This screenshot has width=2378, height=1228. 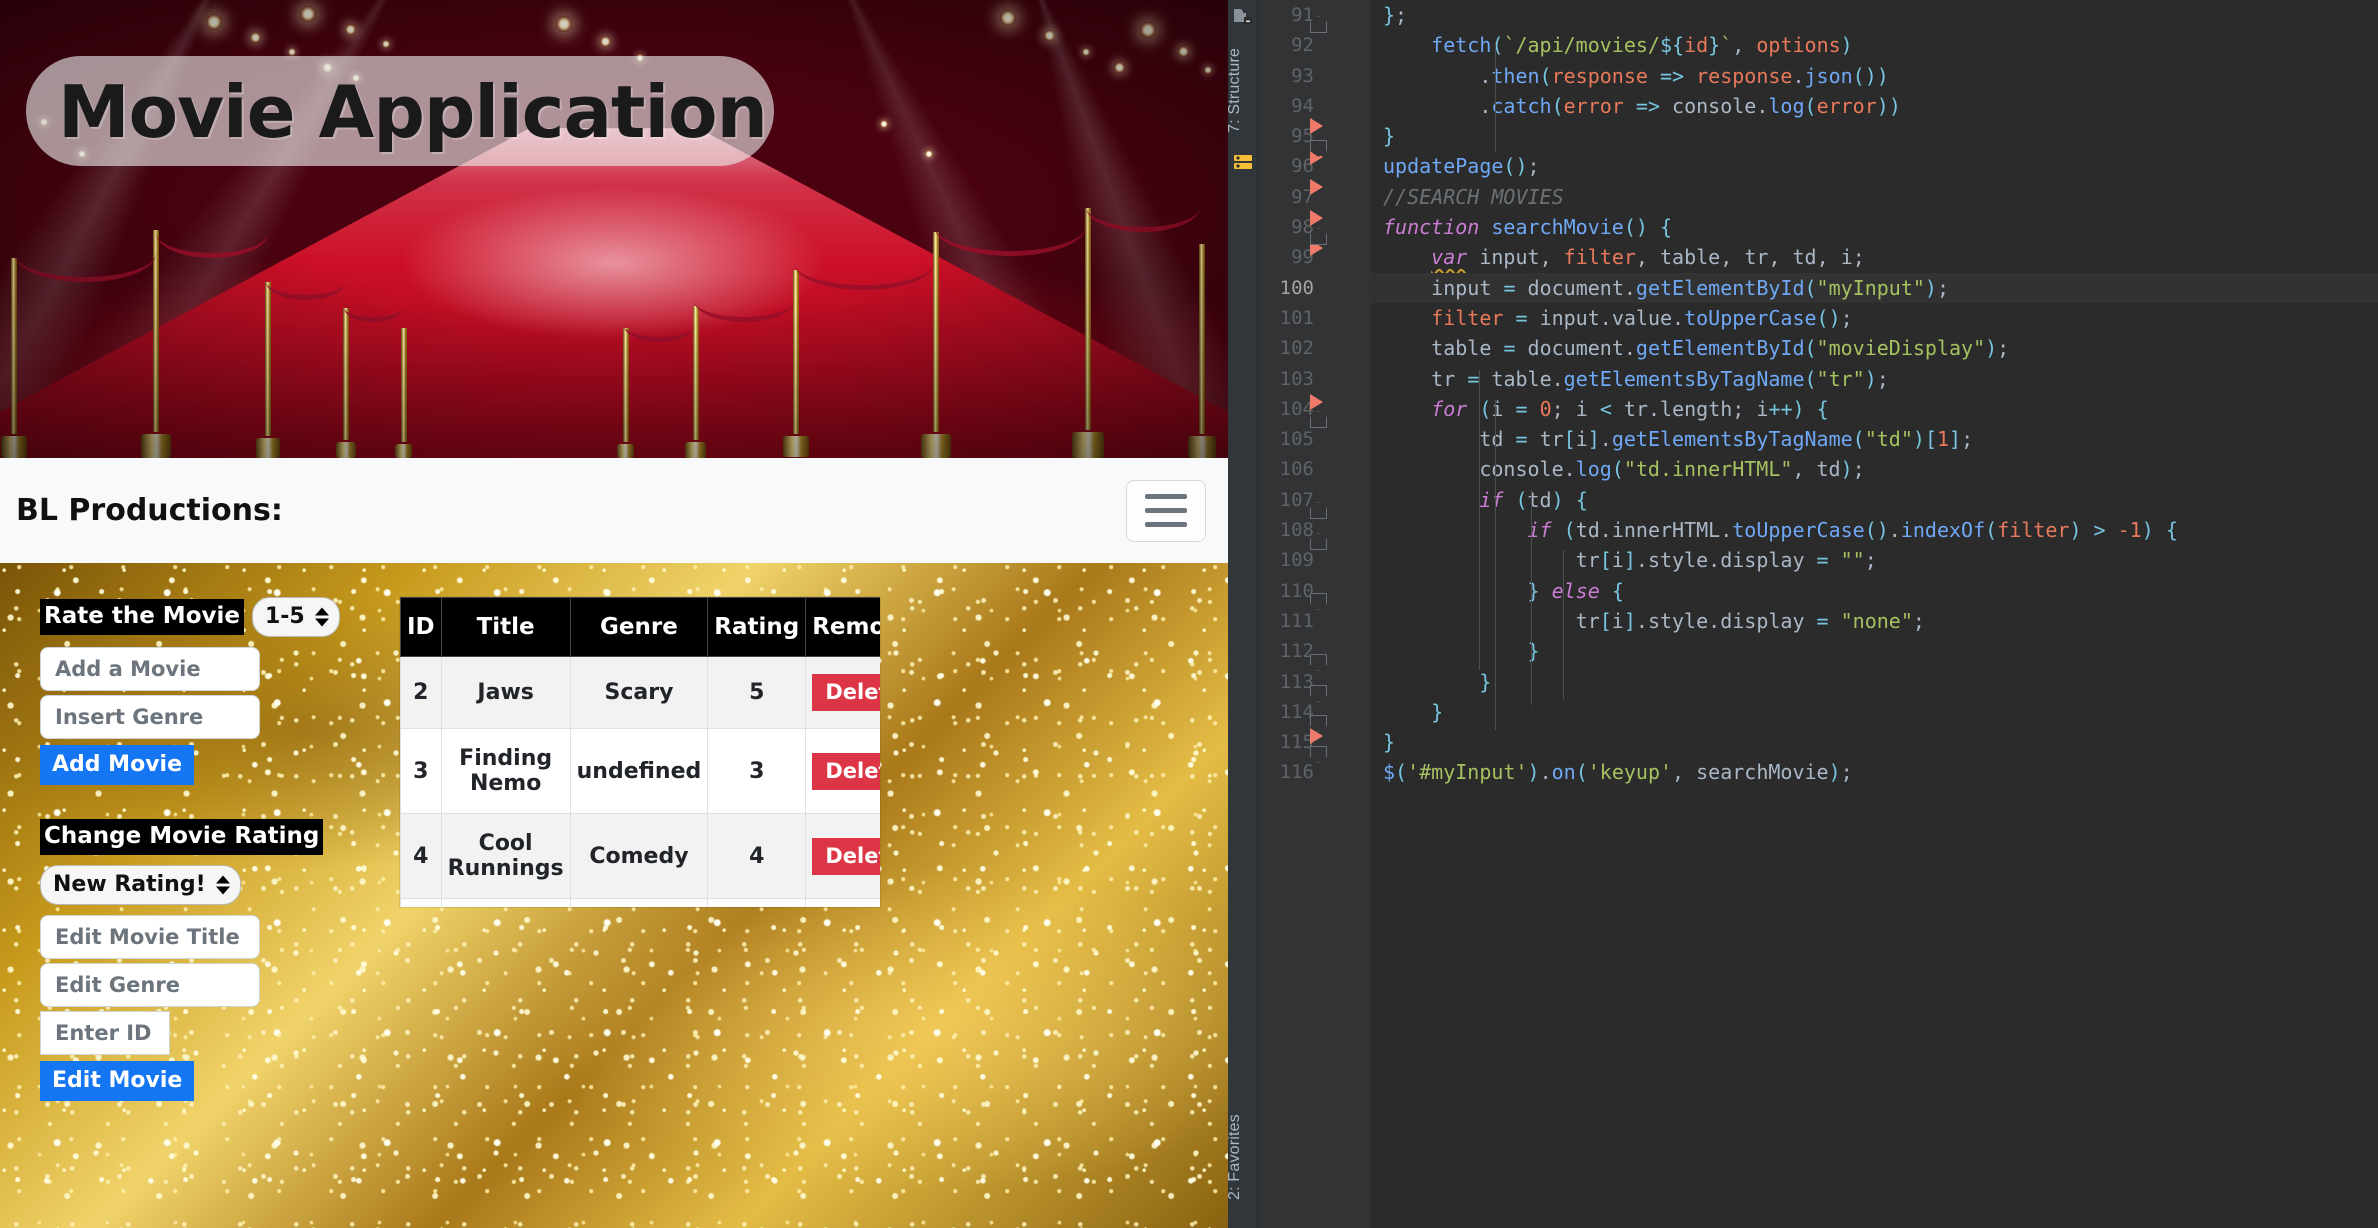 I want to click on movie-id-cell: 2, so click(x=421, y=692).